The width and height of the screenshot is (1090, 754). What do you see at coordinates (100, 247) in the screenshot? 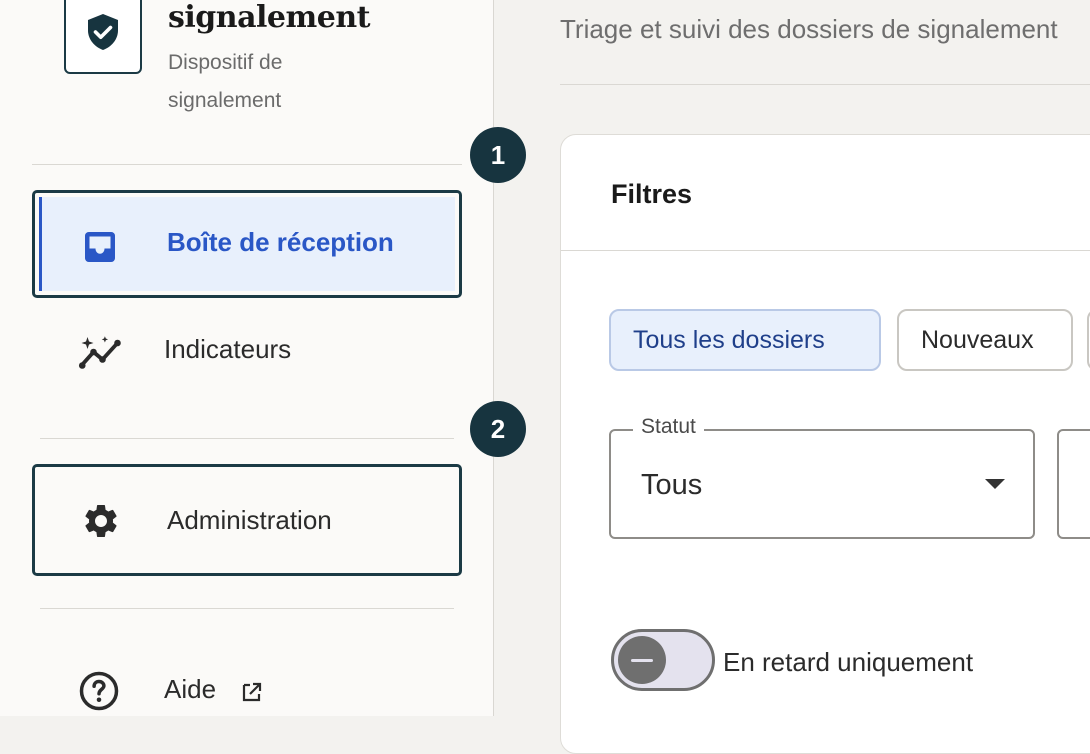
I see `inbox-icon` at bounding box center [100, 247].